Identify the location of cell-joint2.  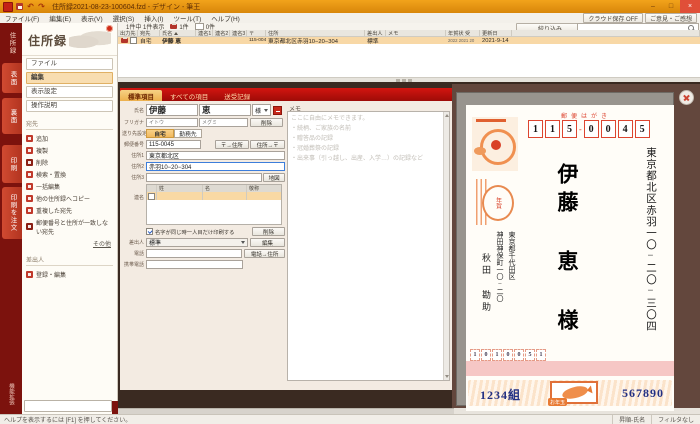
(221, 40).